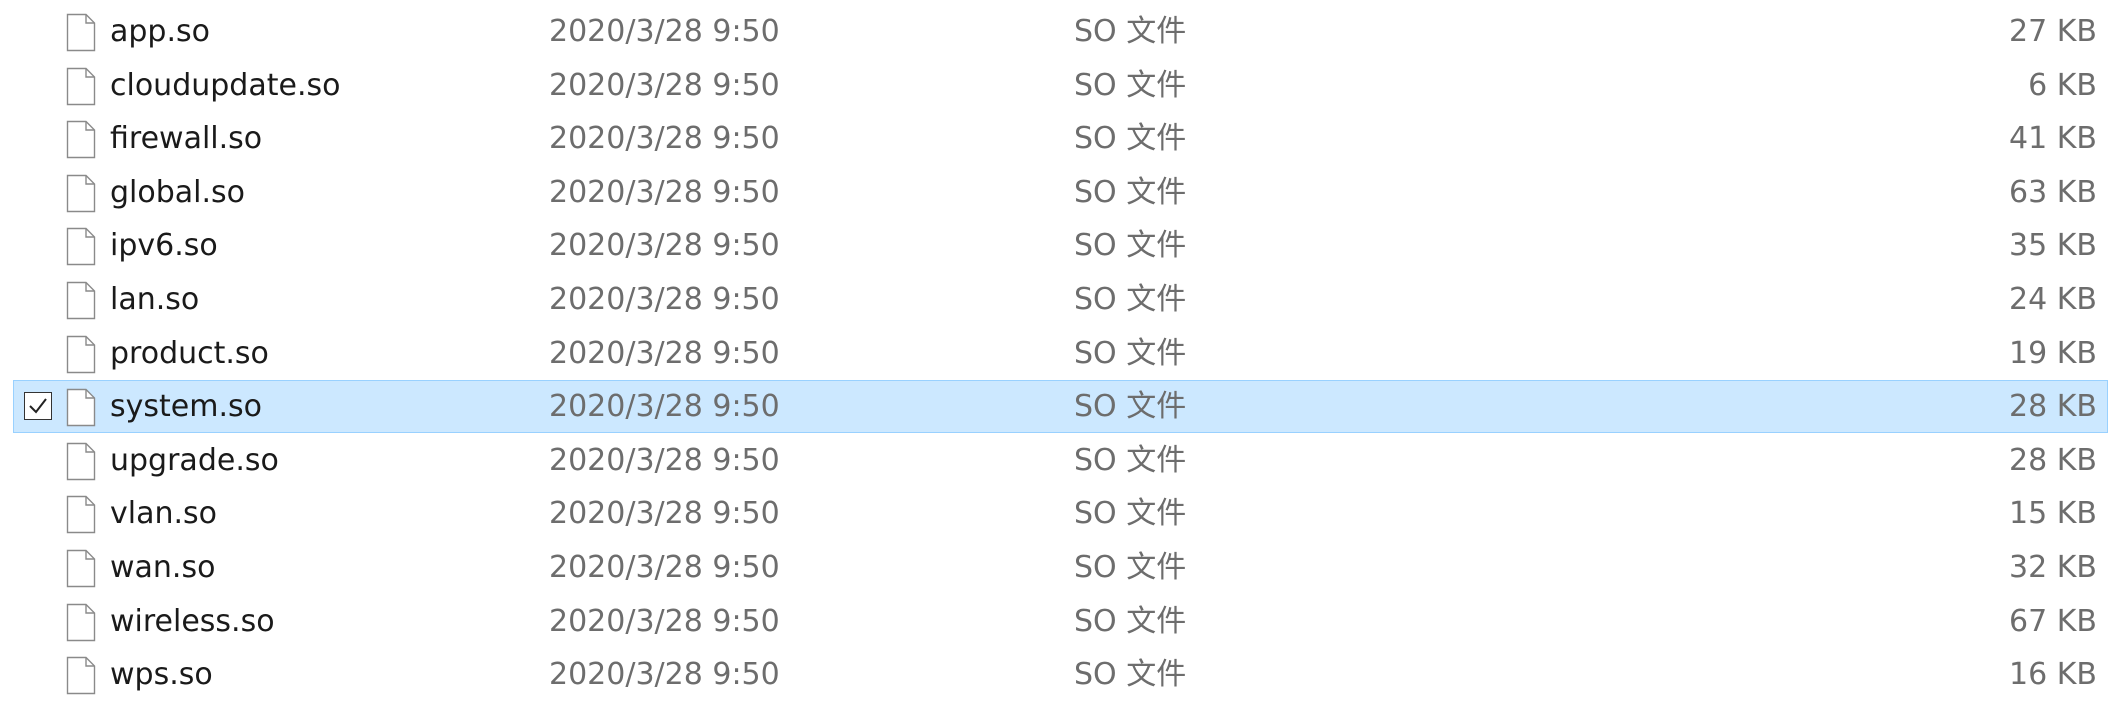 The width and height of the screenshot is (2125, 707). I want to click on file-size: 35 KB, so click(2053, 246).